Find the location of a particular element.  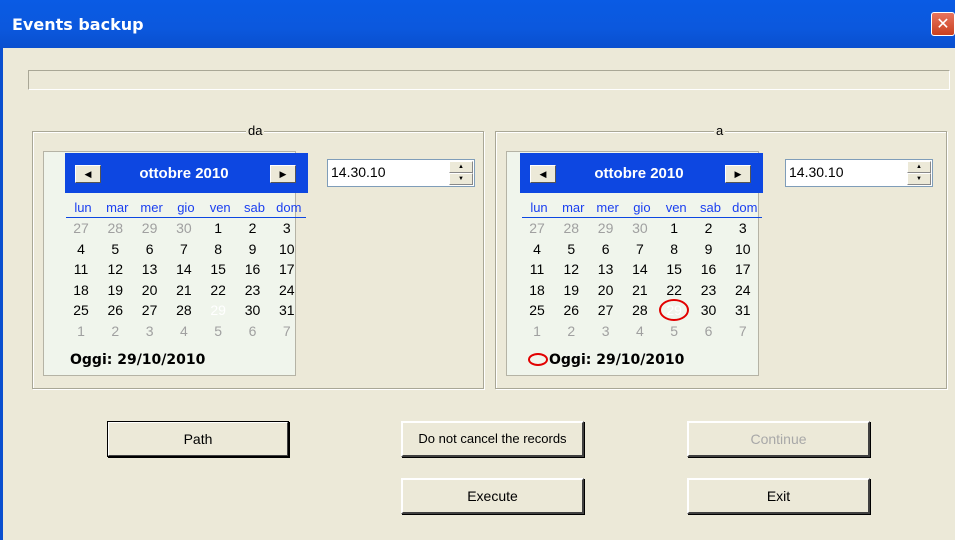

from-time-spinner: ▲ ▼ is located at coordinates (461, 173).